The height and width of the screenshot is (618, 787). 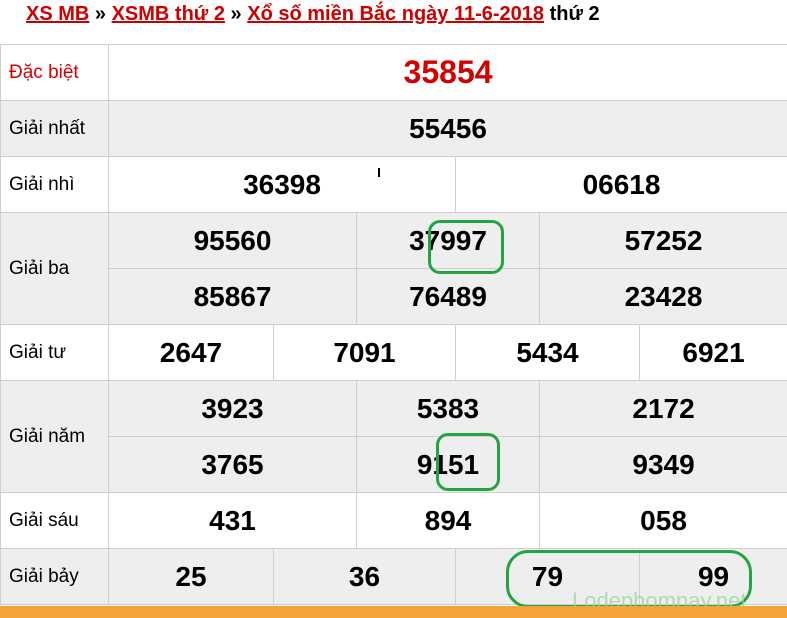 I want to click on fourth-prize-number: 5434, so click(x=547, y=352).